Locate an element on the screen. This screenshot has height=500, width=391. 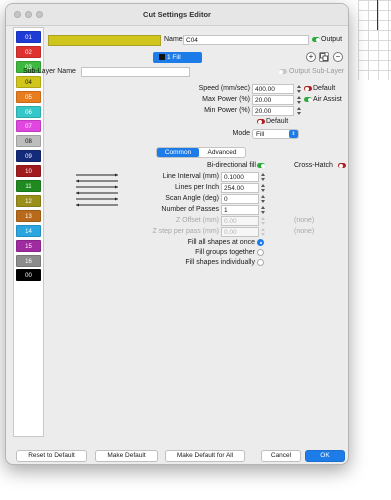
z-offset-stepper is located at coordinates (263, 221).